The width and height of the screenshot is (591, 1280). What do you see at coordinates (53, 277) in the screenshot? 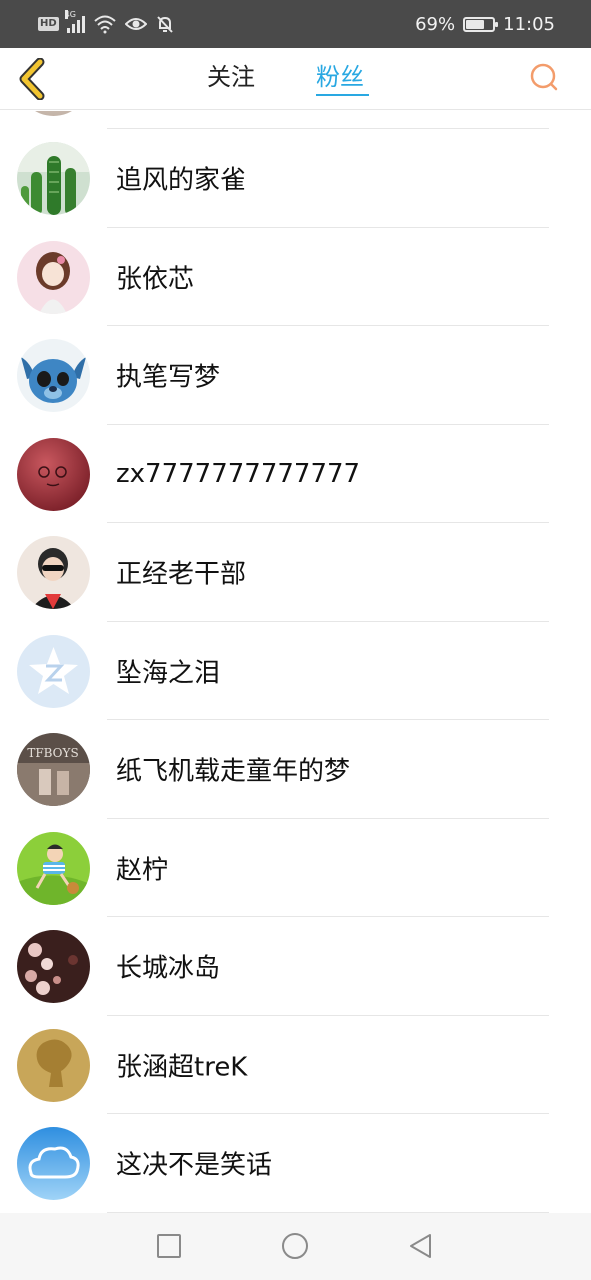
I see `girl-doll-avatar` at bounding box center [53, 277].